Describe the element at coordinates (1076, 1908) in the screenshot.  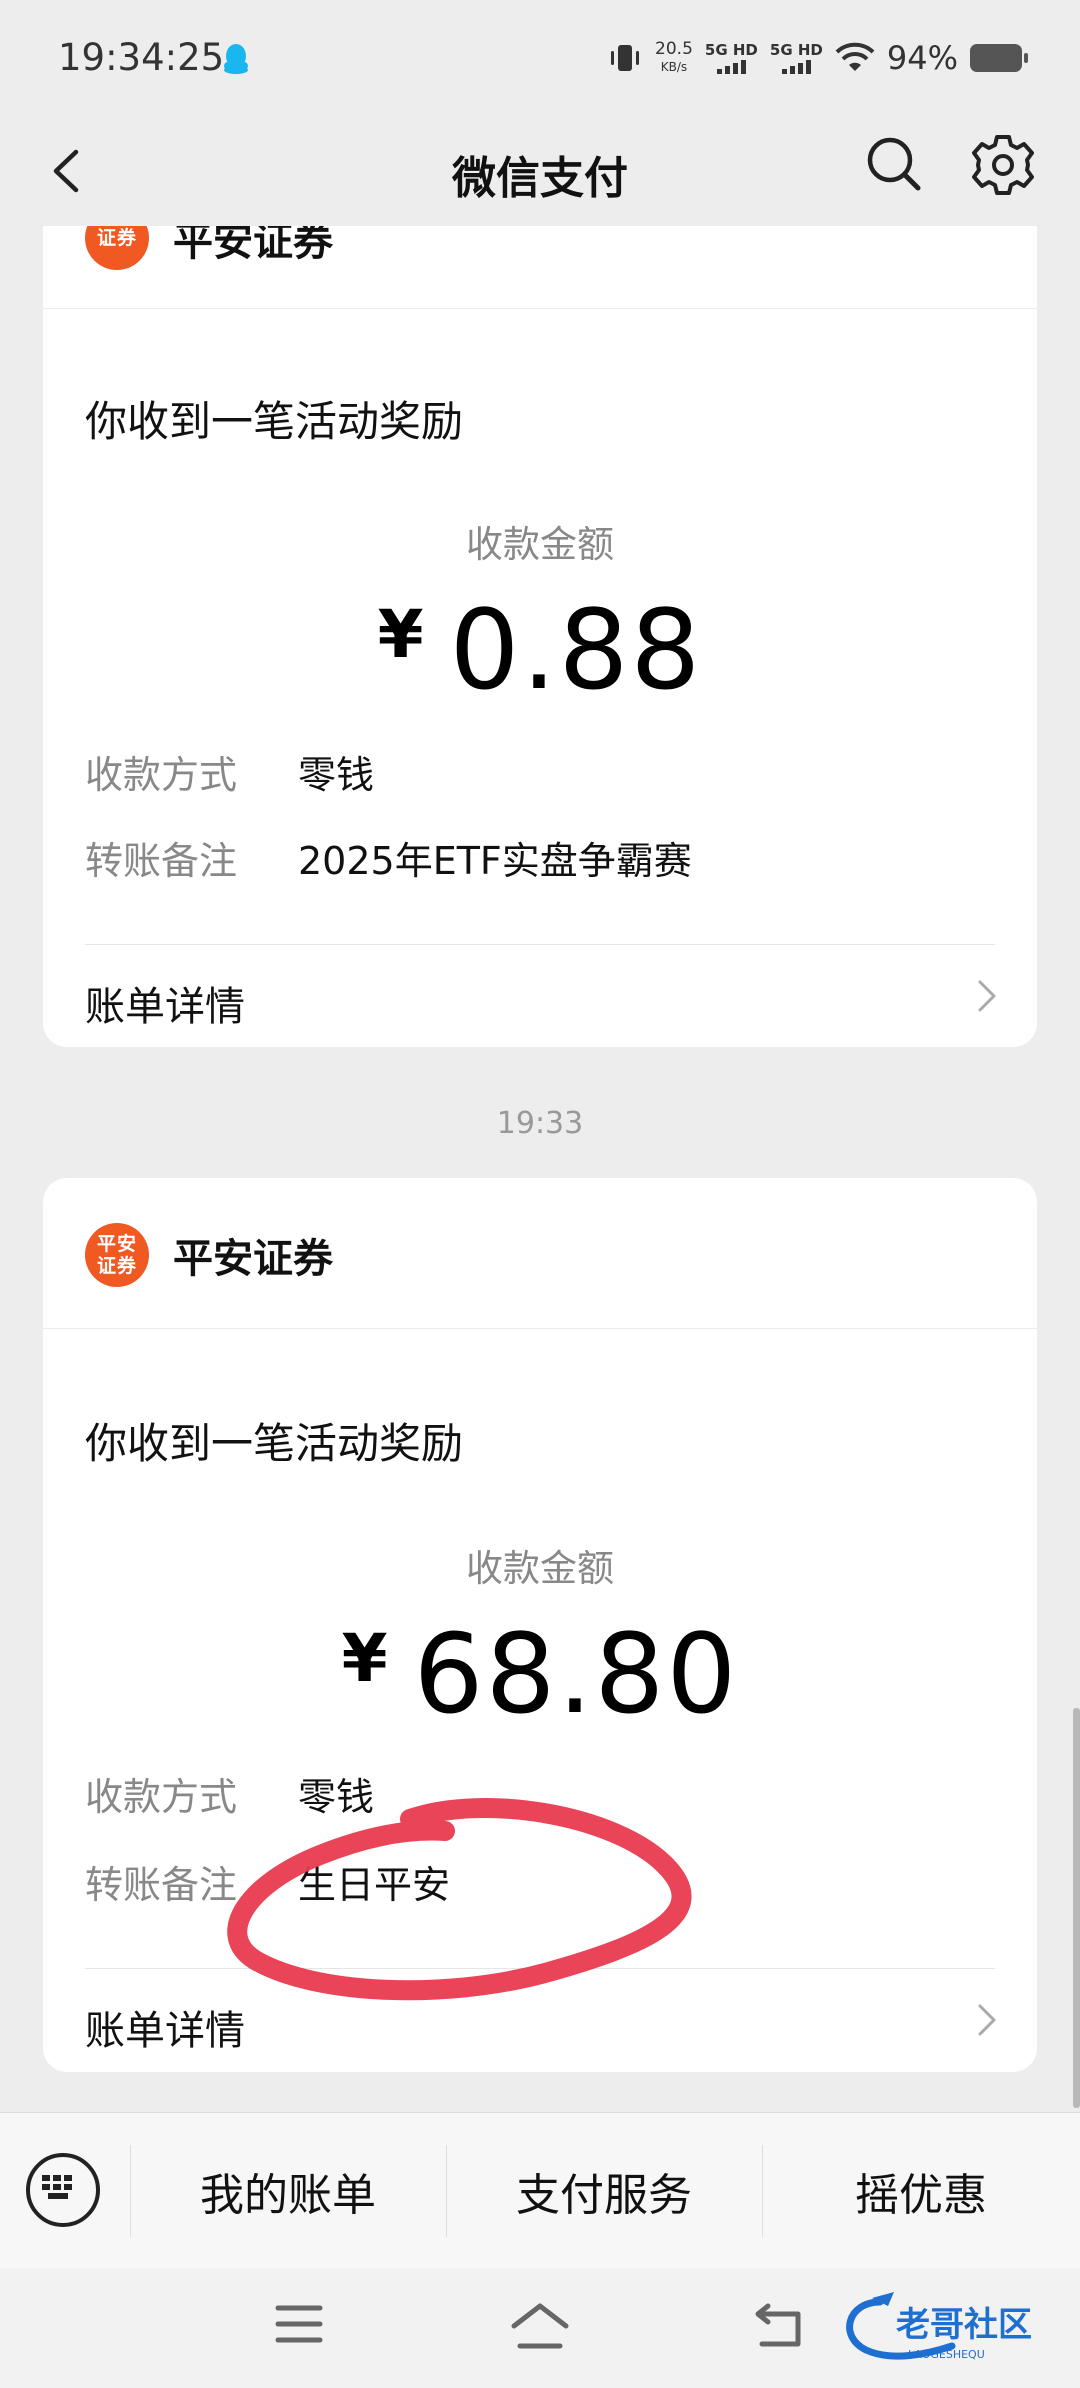
I see `scrollbar-thumb` at that location.